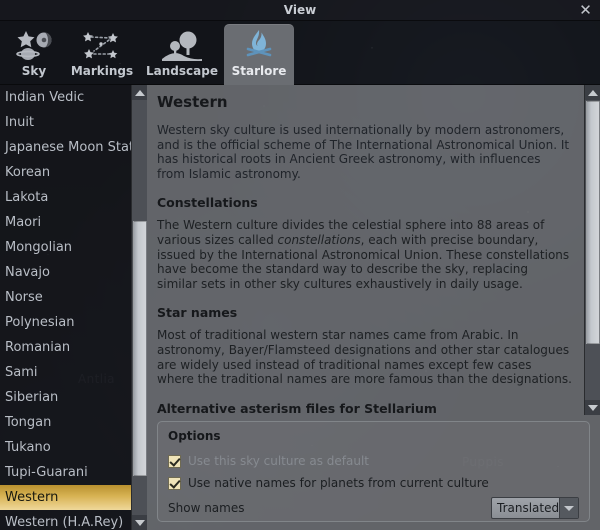 This screenshot has width=600, height=530. What do you see at coordinates (140, 348) in the screenshot?
I see `sidebar-scroll-thumb` at bounding box center [140, 348].